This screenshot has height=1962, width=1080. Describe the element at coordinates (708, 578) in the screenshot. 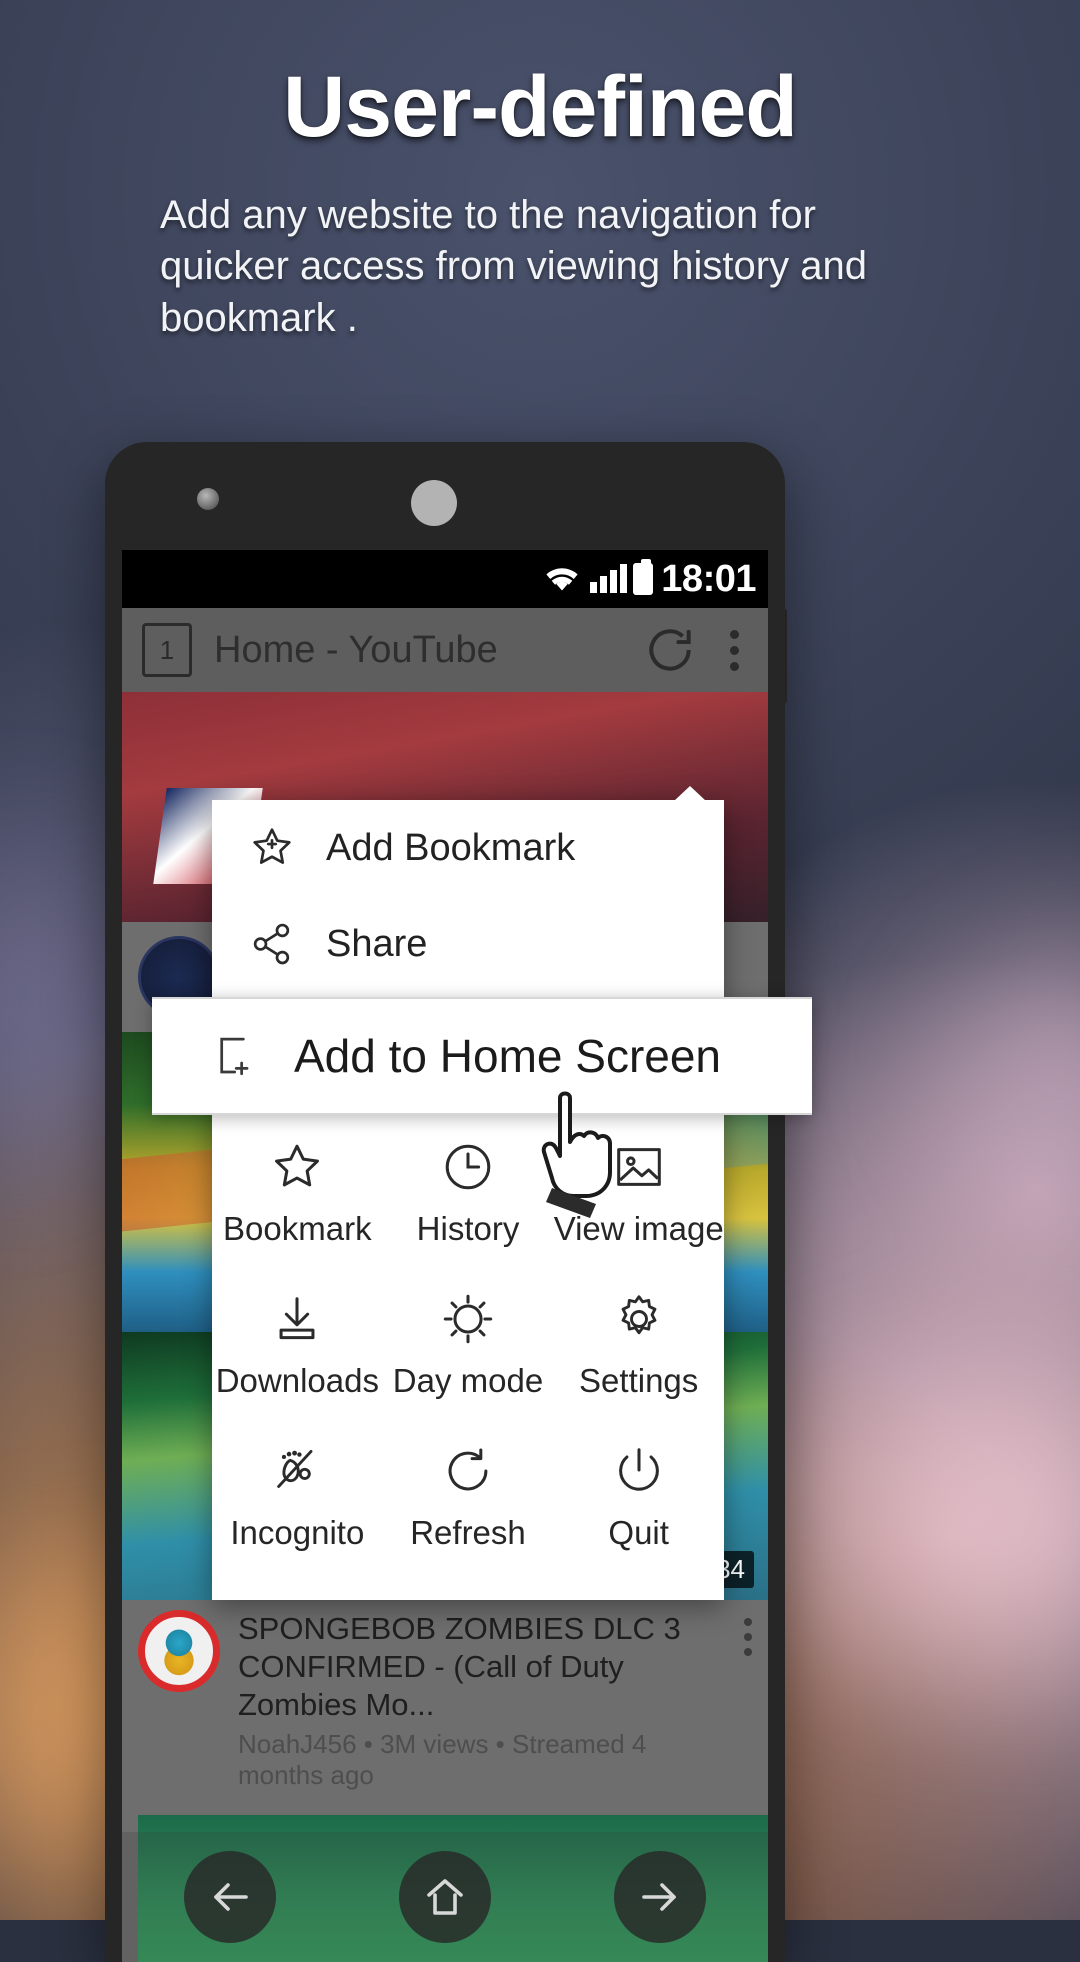

I see `status-bar-clock: 18:01` at that location.